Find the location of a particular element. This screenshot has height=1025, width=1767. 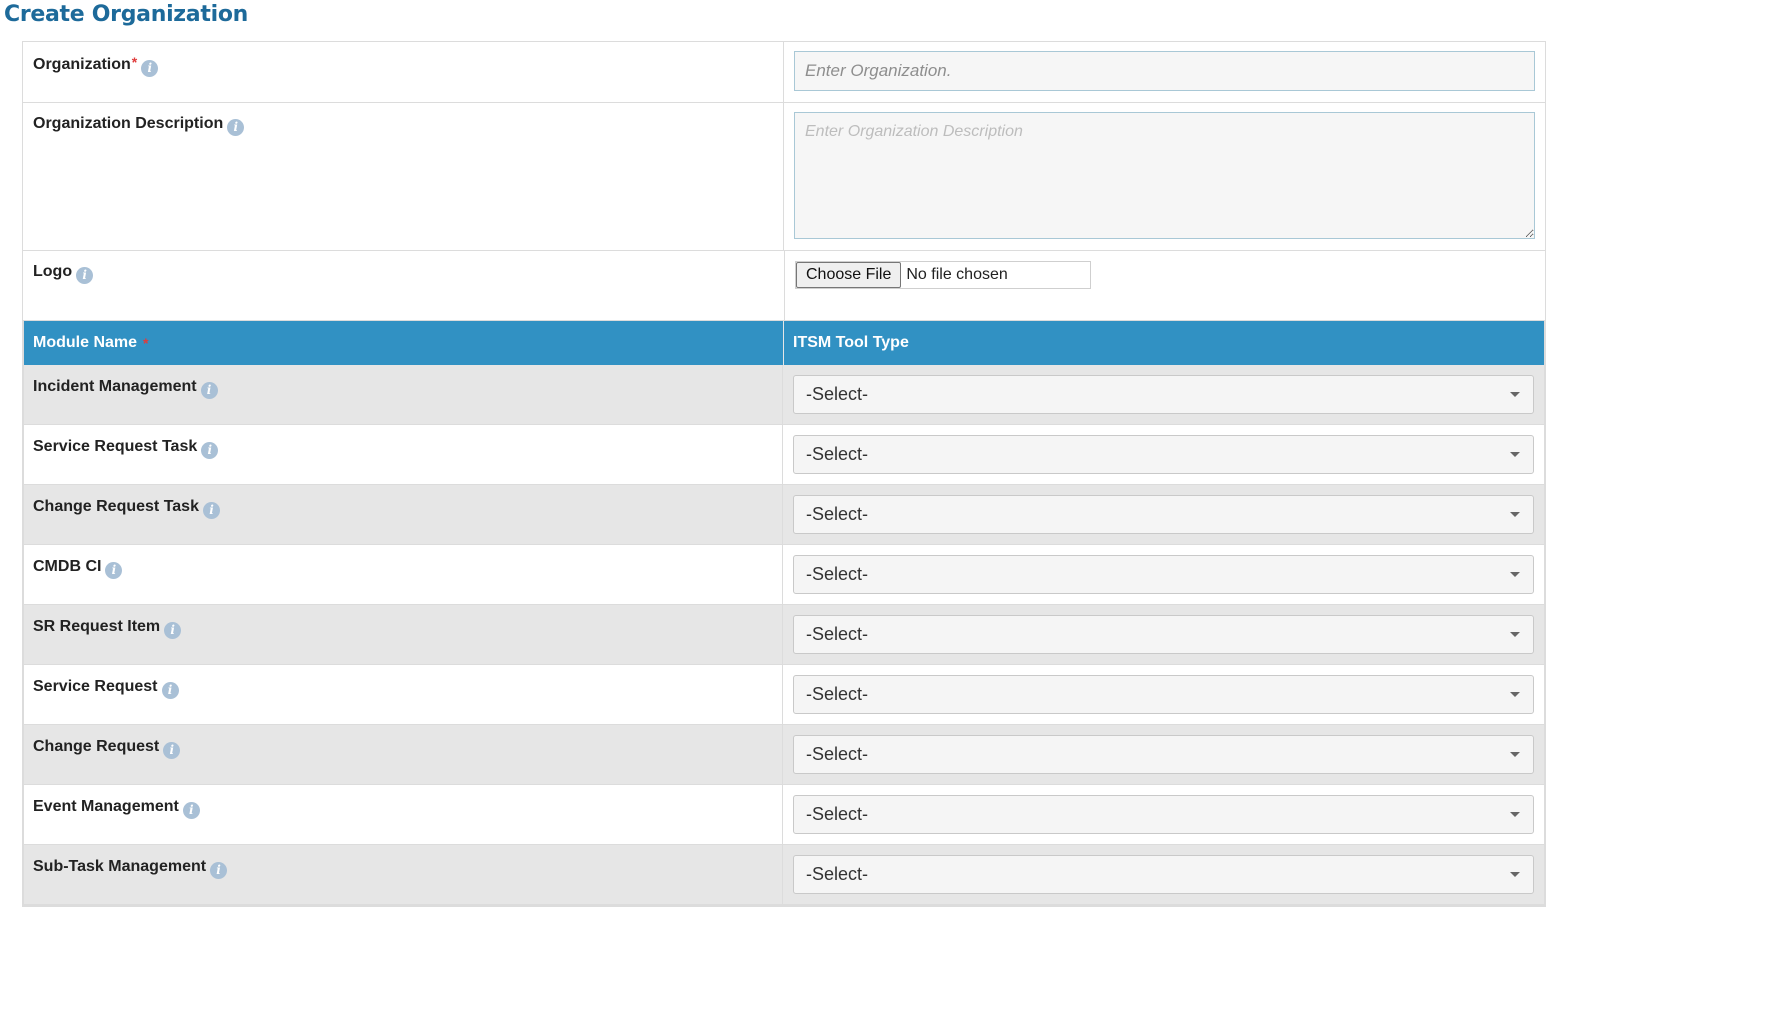

organization-input is located at coordinates (1164, 71).